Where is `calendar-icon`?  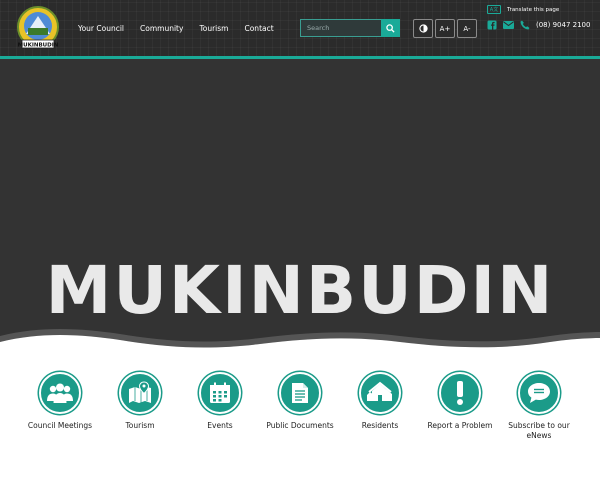
calendar-icon is located at coordinates (220, 392).